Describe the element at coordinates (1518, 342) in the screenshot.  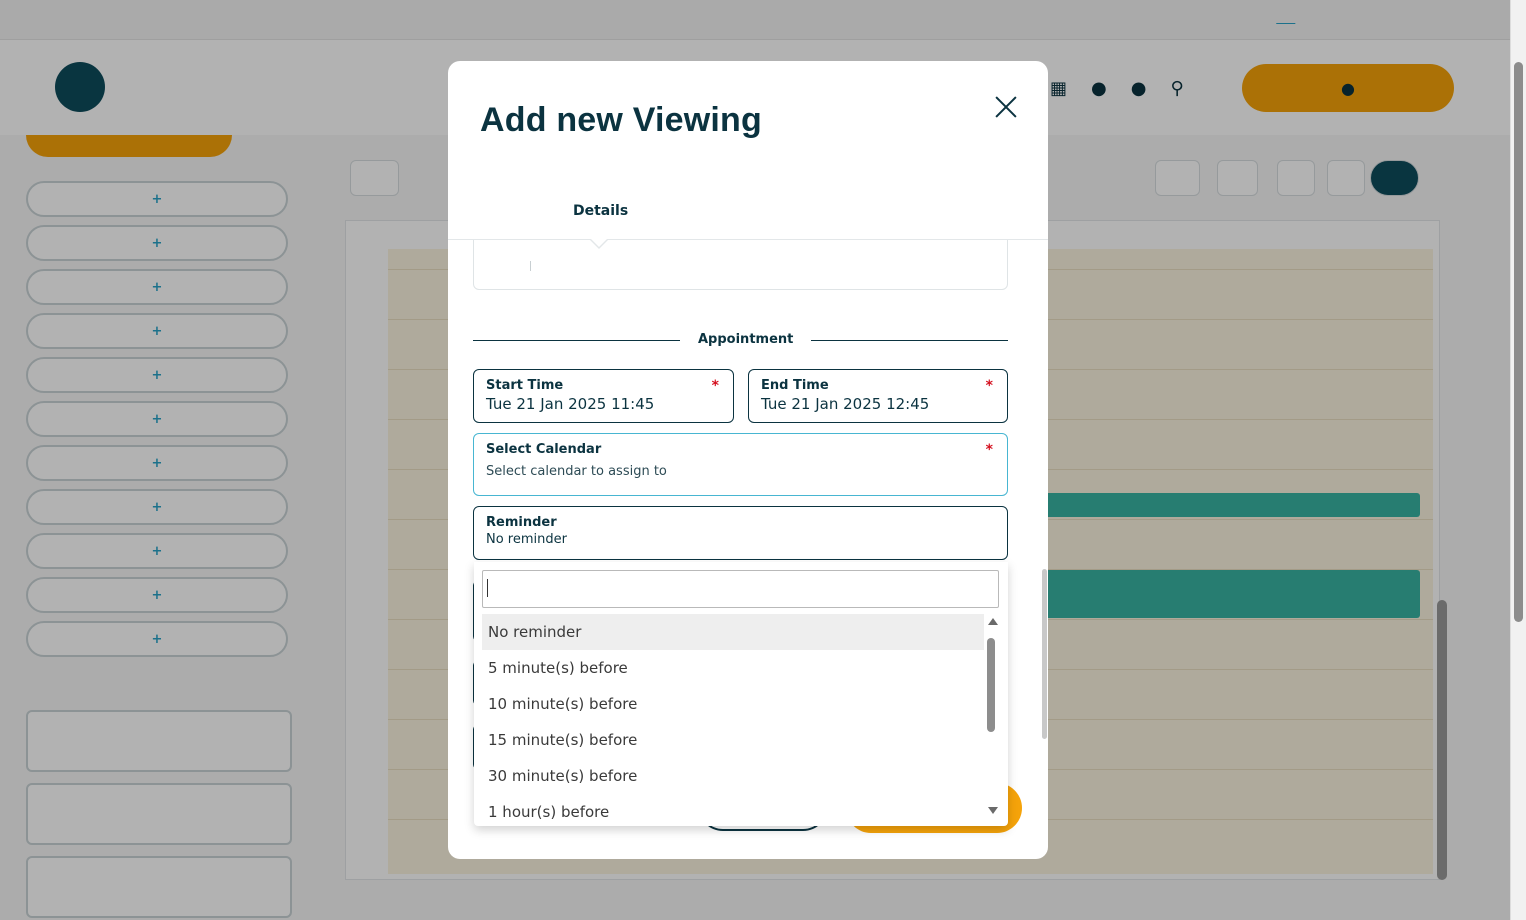
I see `page-scrollbar-thumb` at that location.